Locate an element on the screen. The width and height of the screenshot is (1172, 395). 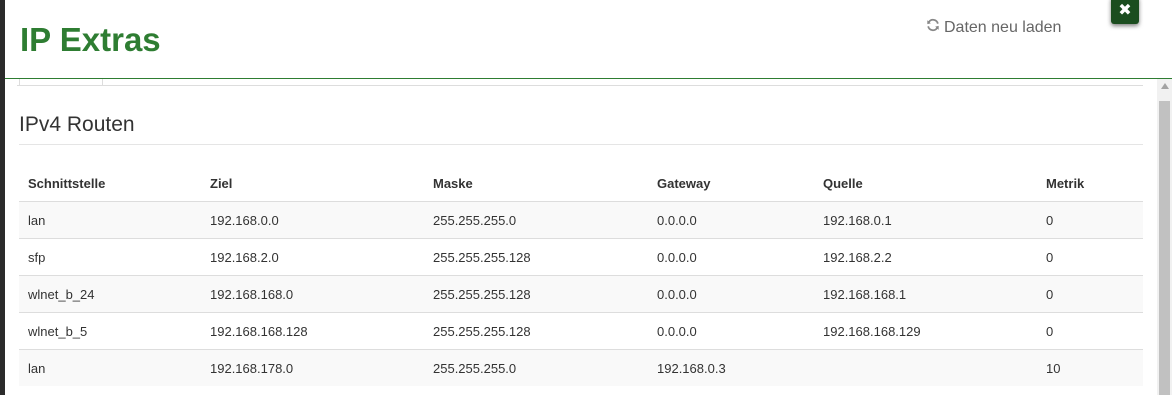
column-header: Metrik is located at coordinates (1090, 183).